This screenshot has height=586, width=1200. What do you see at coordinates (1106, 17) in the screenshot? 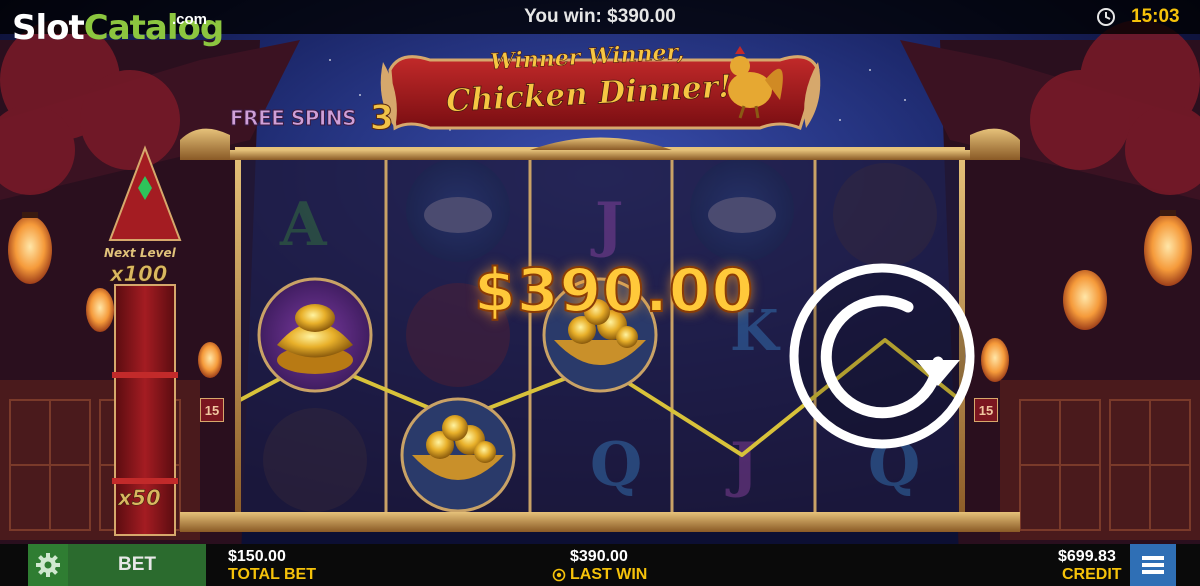
I see `clock-icon` at bounding box center [1106, 17].